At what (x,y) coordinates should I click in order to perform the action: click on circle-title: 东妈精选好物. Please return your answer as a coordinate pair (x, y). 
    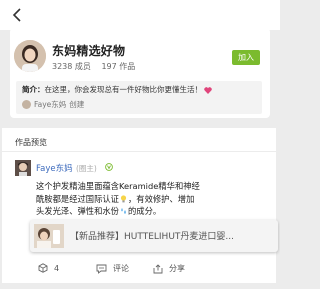
    Looking at the image, I should click on (89, 51).